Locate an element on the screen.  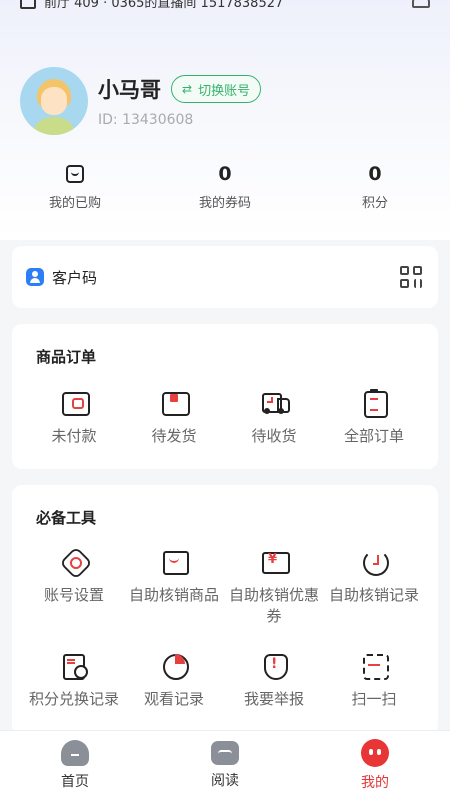
stat-coupons: 0 我的券码 is located at coordinates (225, 190).